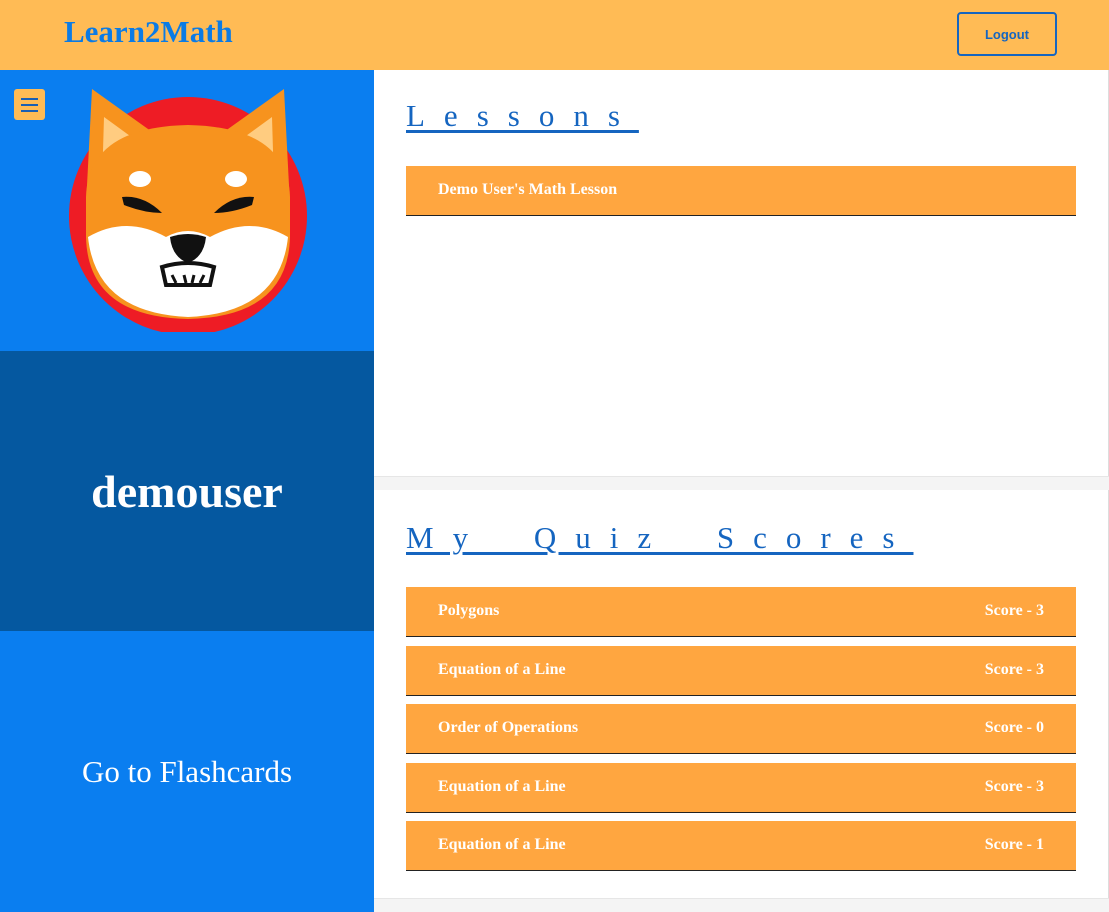 The image size is (1109, 912). Describe the element at coordinates (508, 727) in the screenshot. I see `quiz-name: Order of Operations` at that location.